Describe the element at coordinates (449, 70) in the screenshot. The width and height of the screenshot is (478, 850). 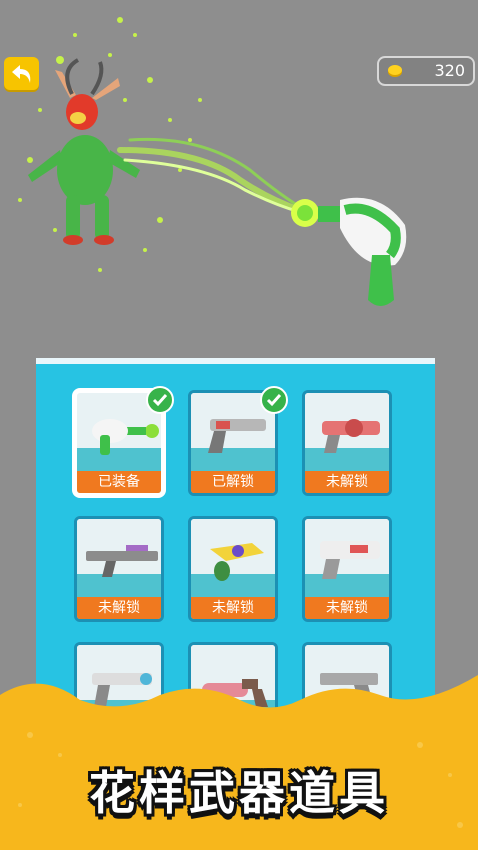
I see `coin-amount: 320` at that location.